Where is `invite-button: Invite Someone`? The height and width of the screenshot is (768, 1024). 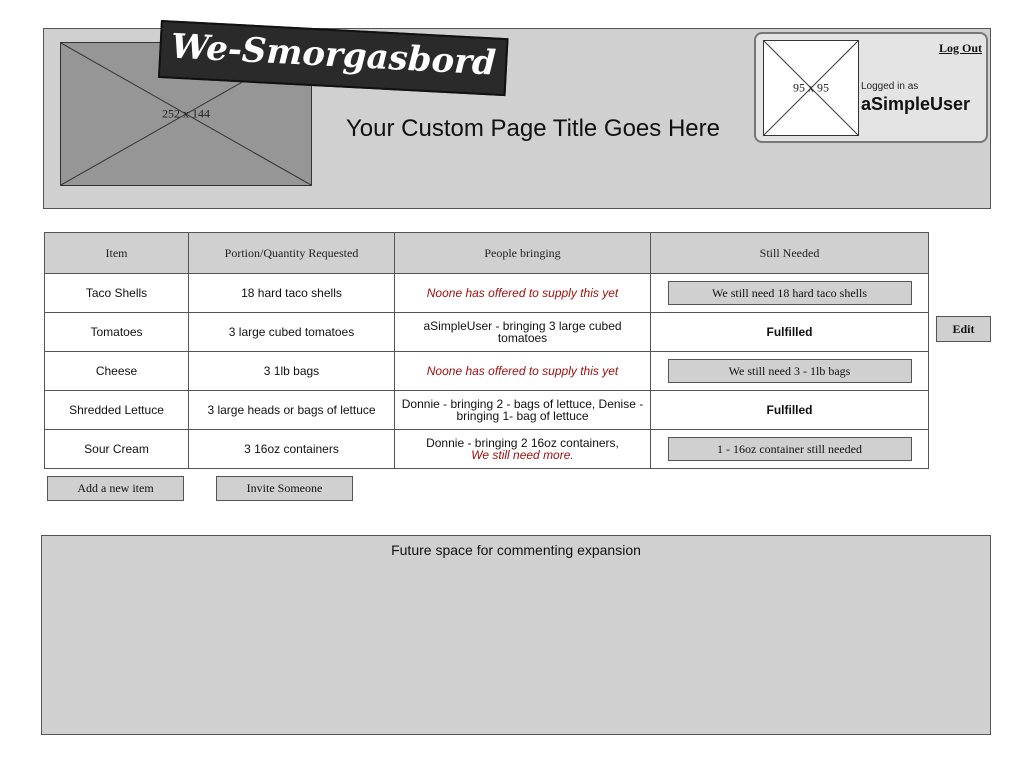 invite-button: Invite Someone is located at coordinates (284, 488).